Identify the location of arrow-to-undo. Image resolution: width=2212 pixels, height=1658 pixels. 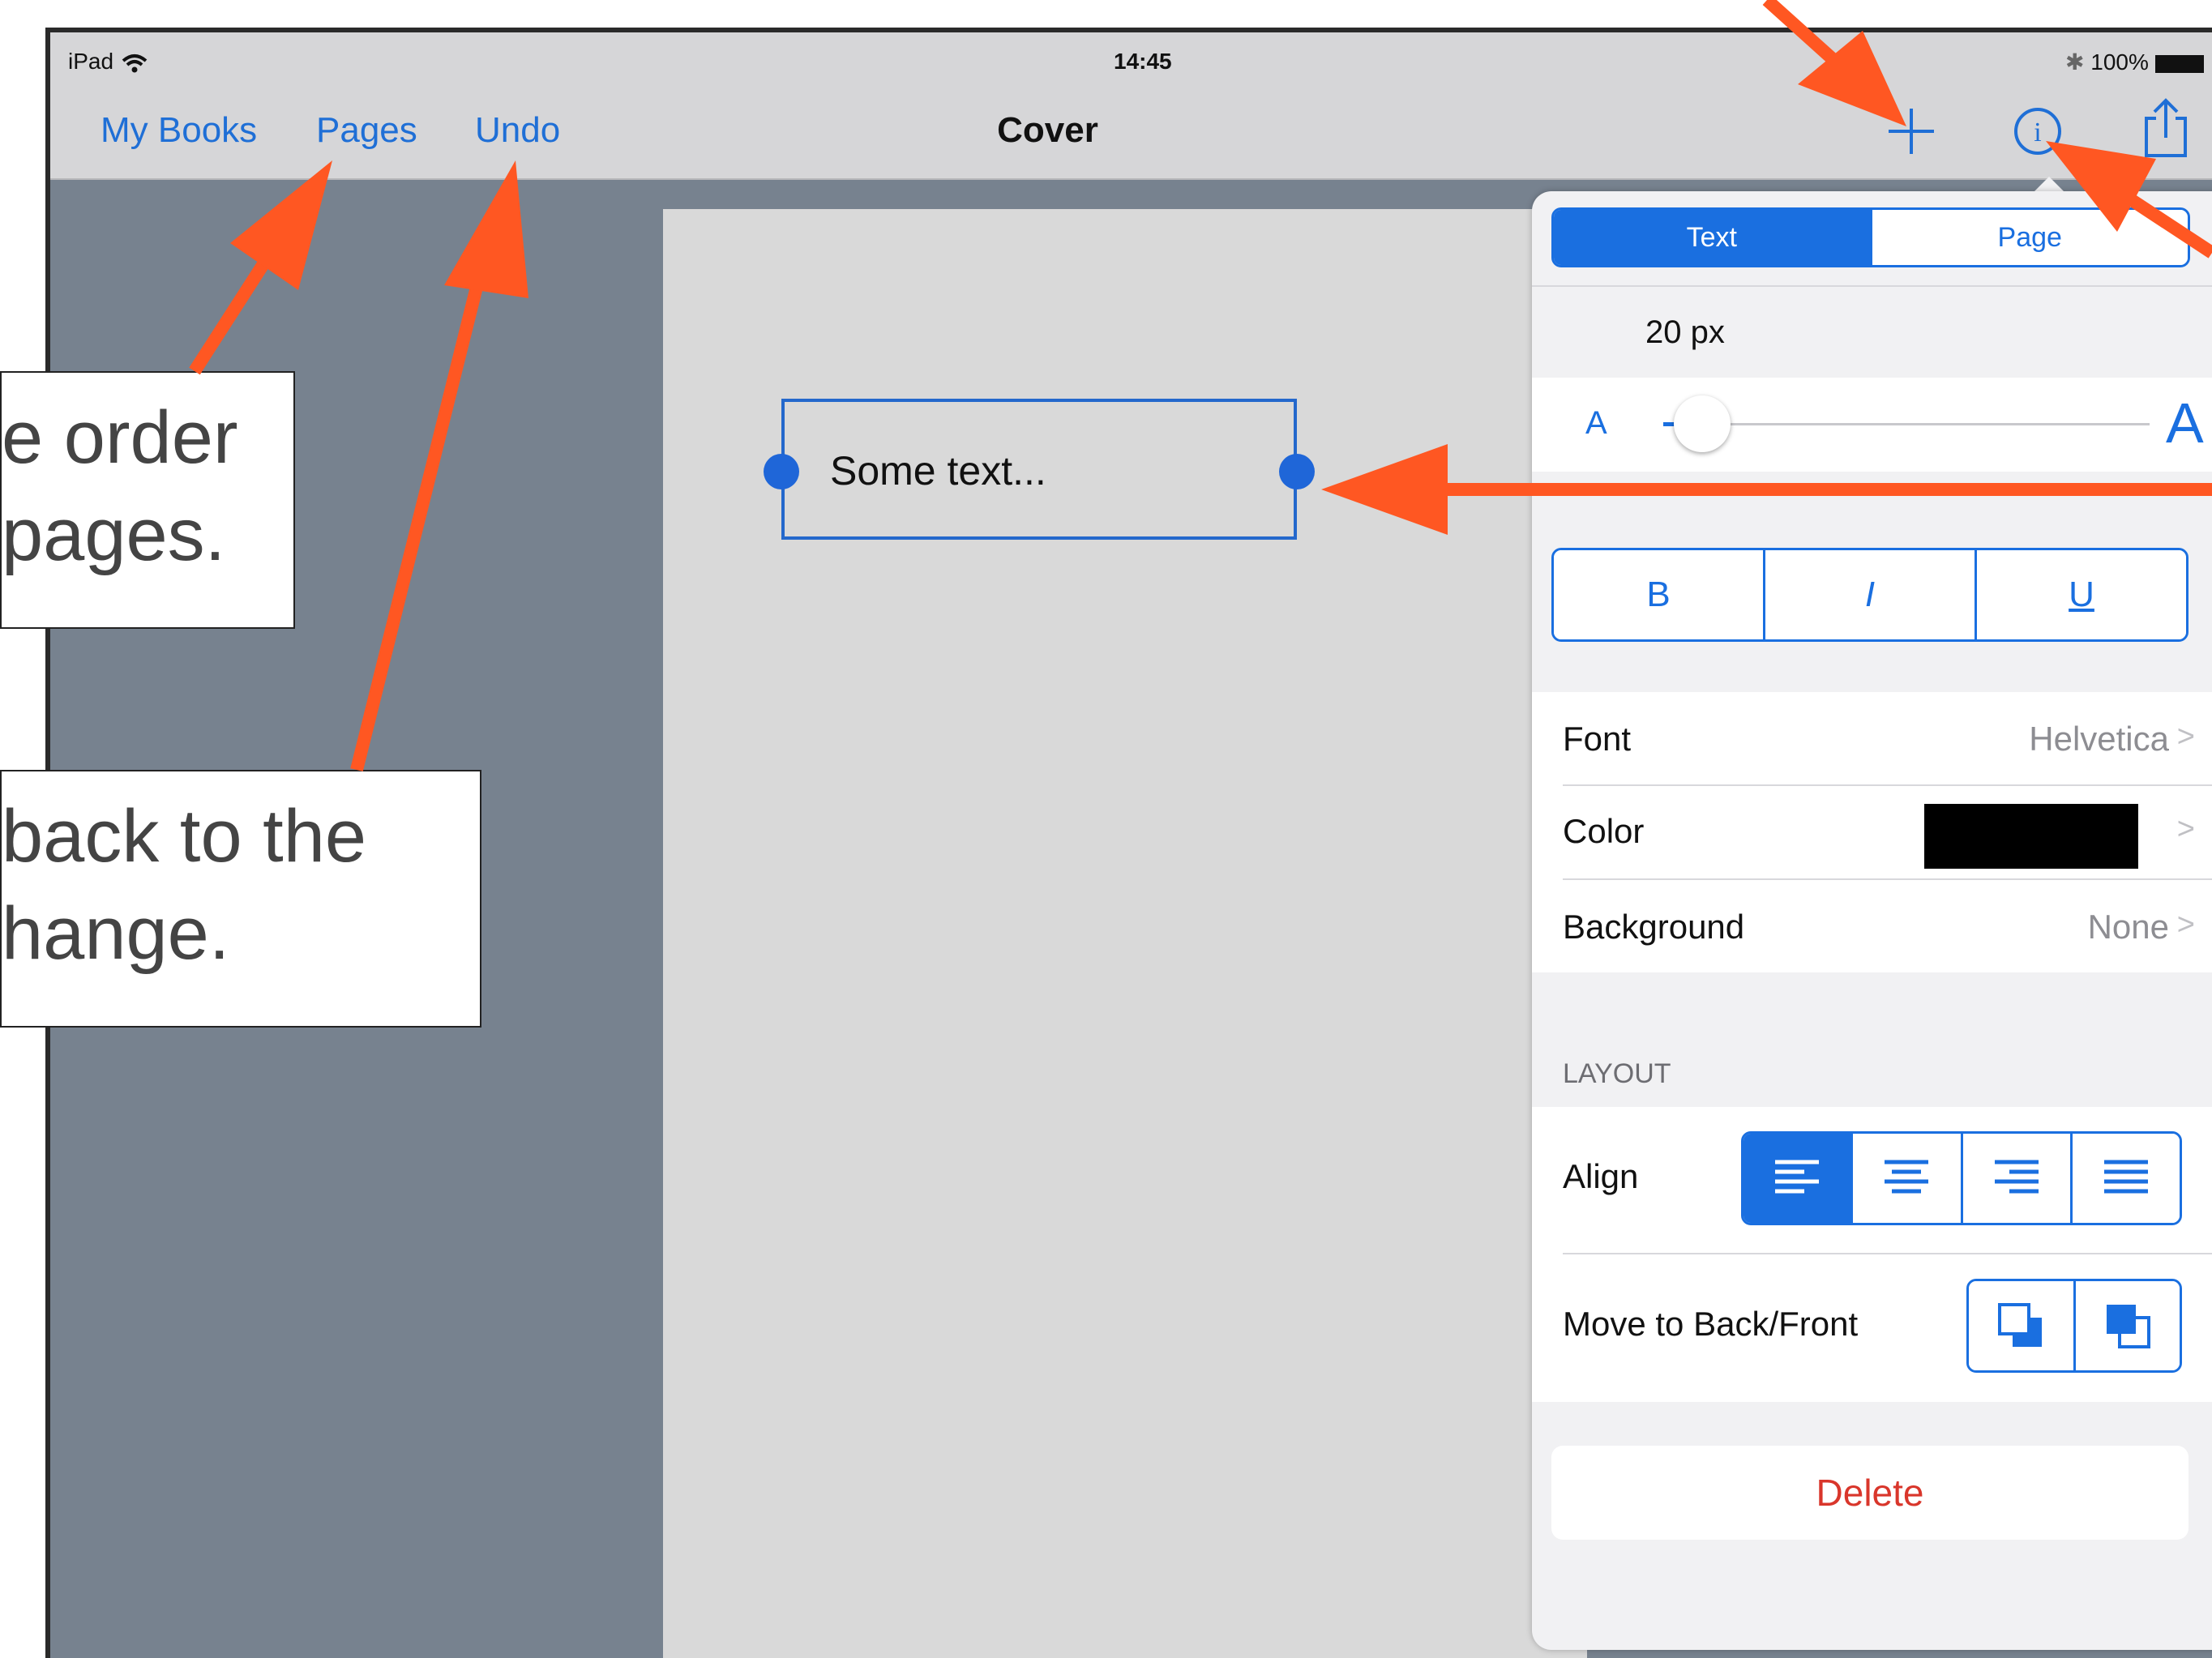
(419, 518).